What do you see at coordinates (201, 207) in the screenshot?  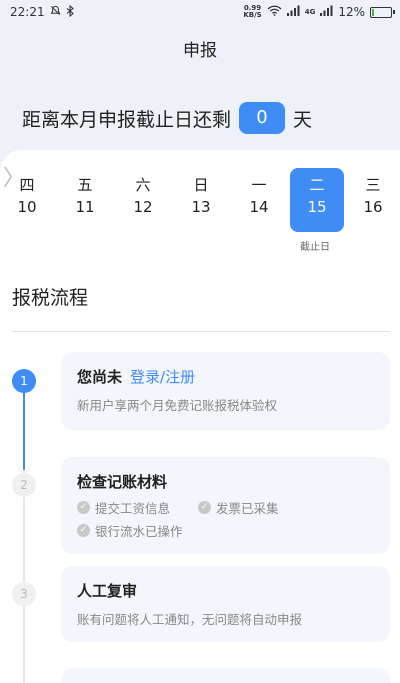 I see `calendar-date: 13` at bounding box center [201, 207].